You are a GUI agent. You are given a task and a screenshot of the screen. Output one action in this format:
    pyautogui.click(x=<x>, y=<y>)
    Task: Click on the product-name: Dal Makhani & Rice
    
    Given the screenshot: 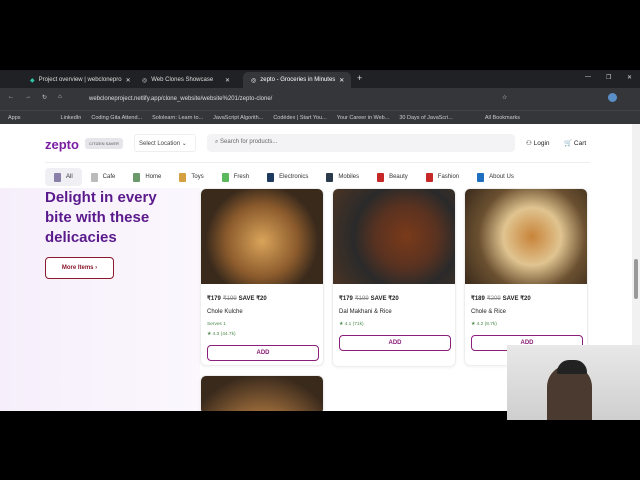 What is the action you would take?
    pyautogui.click(x=365, y=312)
    